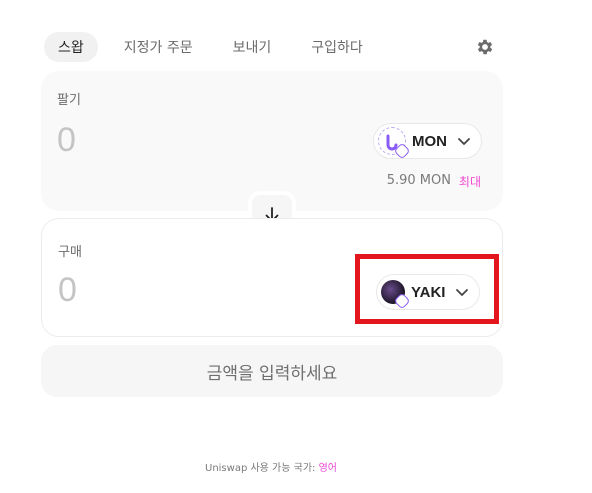  What do you see at coordinates (464, 141) in the screenshot?
I see `chevron-down-icon` at bounding box center [464, 141].